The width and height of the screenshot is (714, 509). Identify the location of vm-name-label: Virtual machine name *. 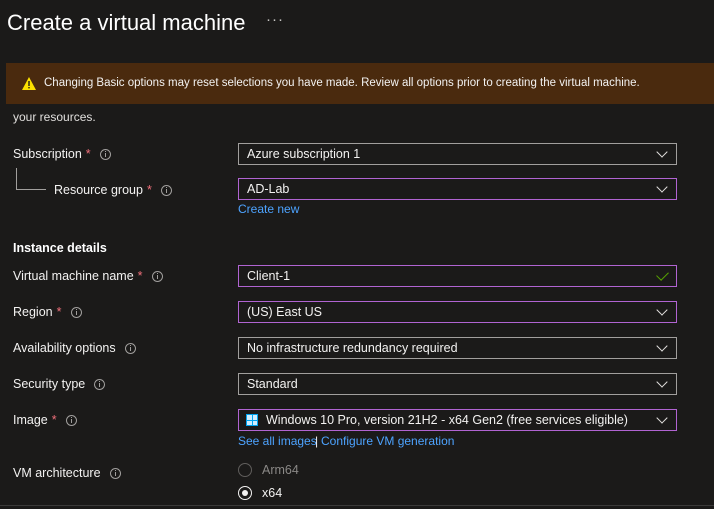
(88, 276).